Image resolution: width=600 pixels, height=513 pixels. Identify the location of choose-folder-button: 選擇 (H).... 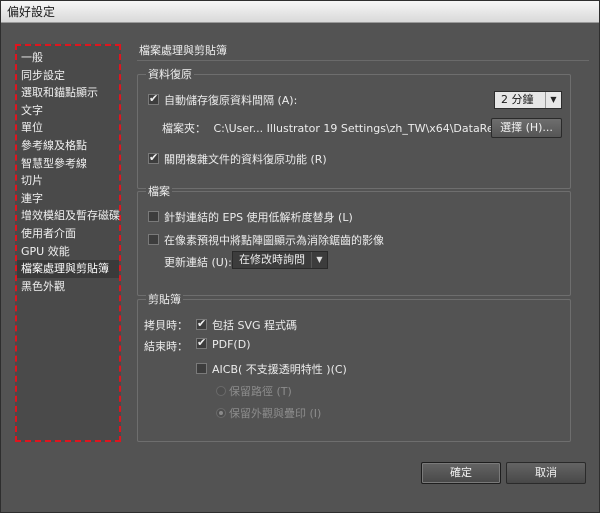
(526, 128).